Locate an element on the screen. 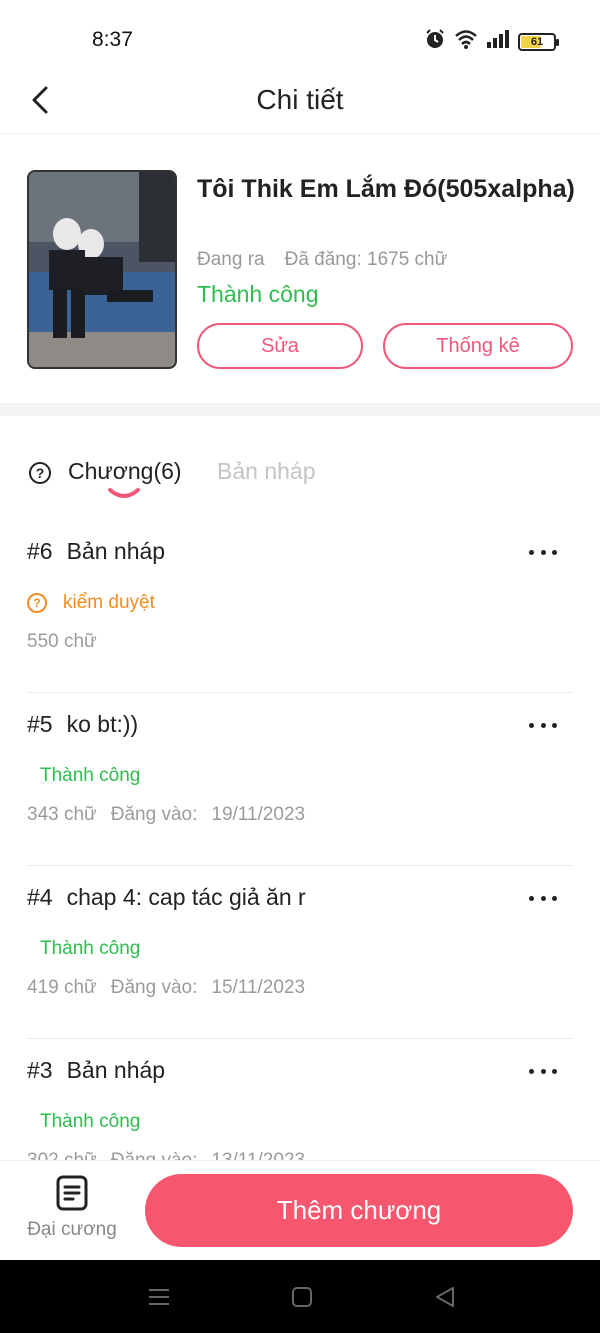  signal-icon is located at coordinates (498, 41).